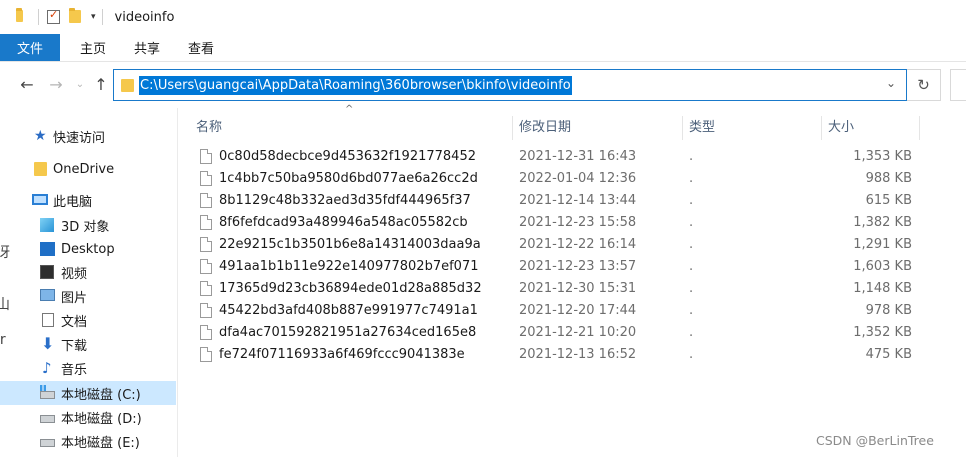  Describe the element at coordinates (349, 266) in the screenshot. I see `file-name: 491aa1b1b11e922e140977802b7ef071` at that location.